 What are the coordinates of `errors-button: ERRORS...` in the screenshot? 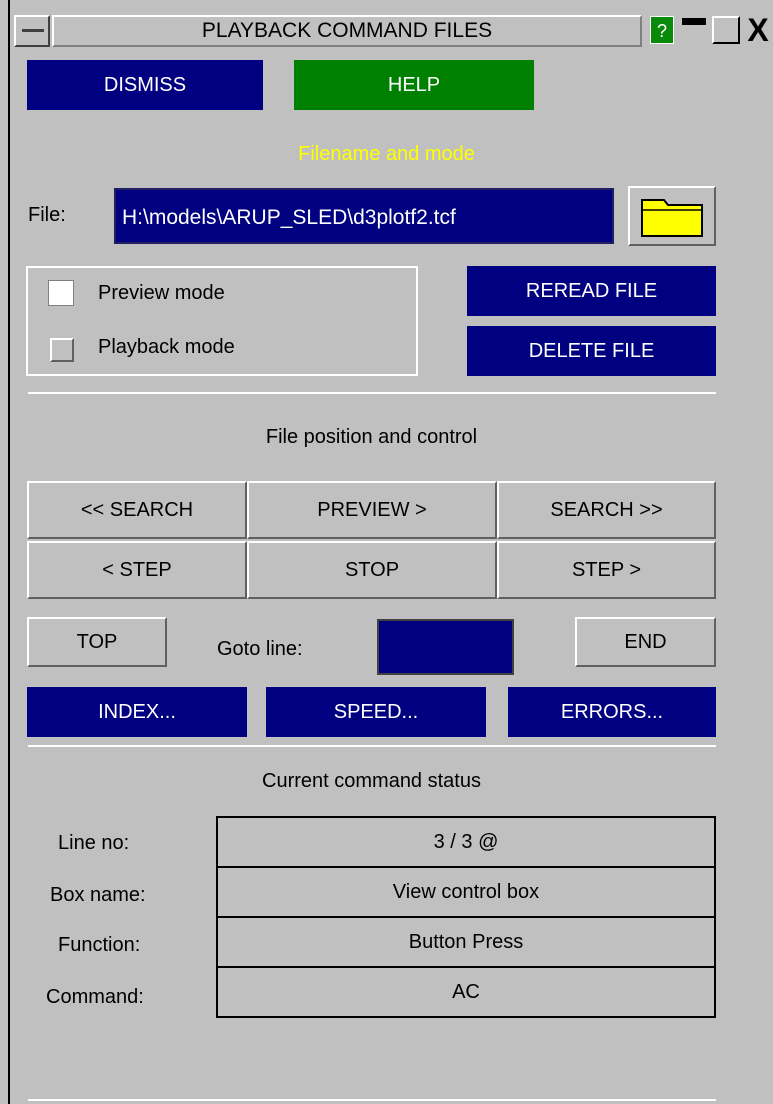 It's located at (612, 712).